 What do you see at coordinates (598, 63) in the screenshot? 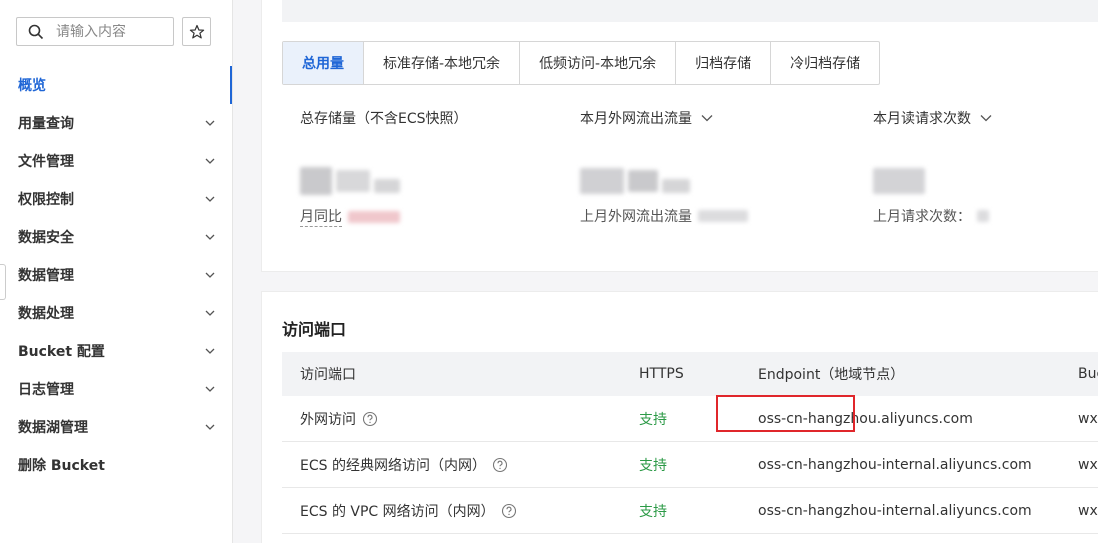
I see `usage-tab: 低频访问-本地冗余` at bounding box center [598, 63].